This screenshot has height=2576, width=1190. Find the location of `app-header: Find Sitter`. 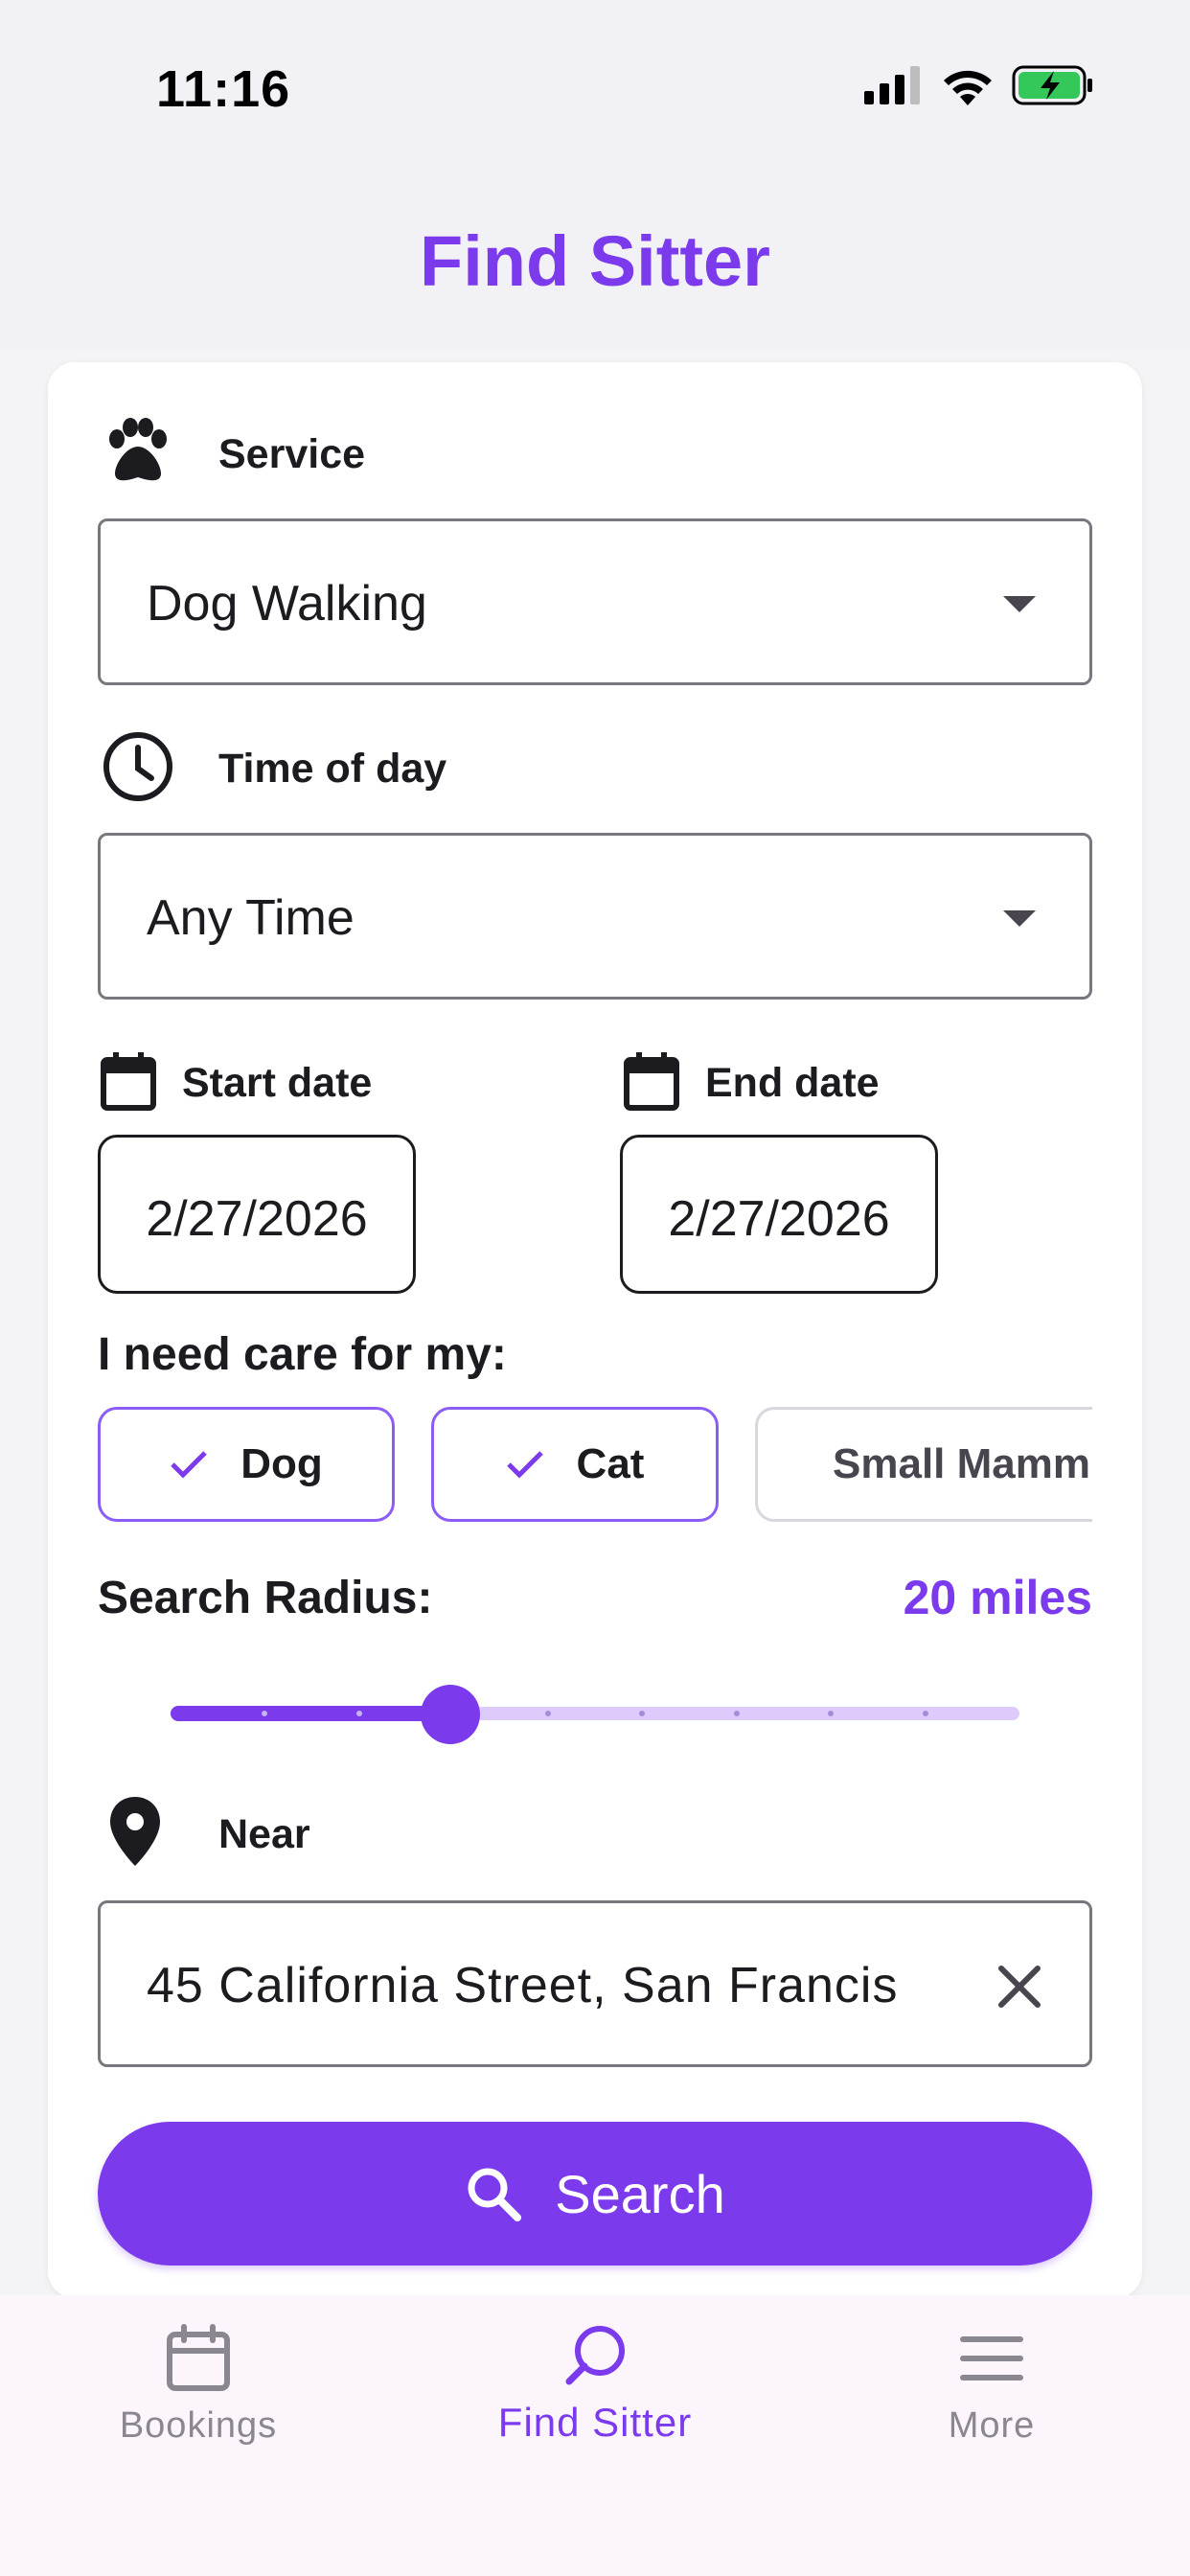

app-header: Find Sitter is located at coordinates (595, 262).